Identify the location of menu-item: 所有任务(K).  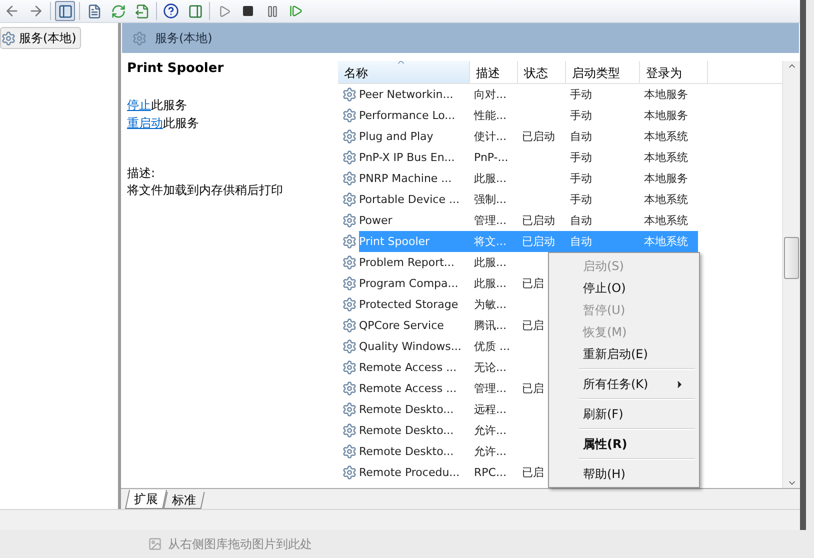
(624, 384).